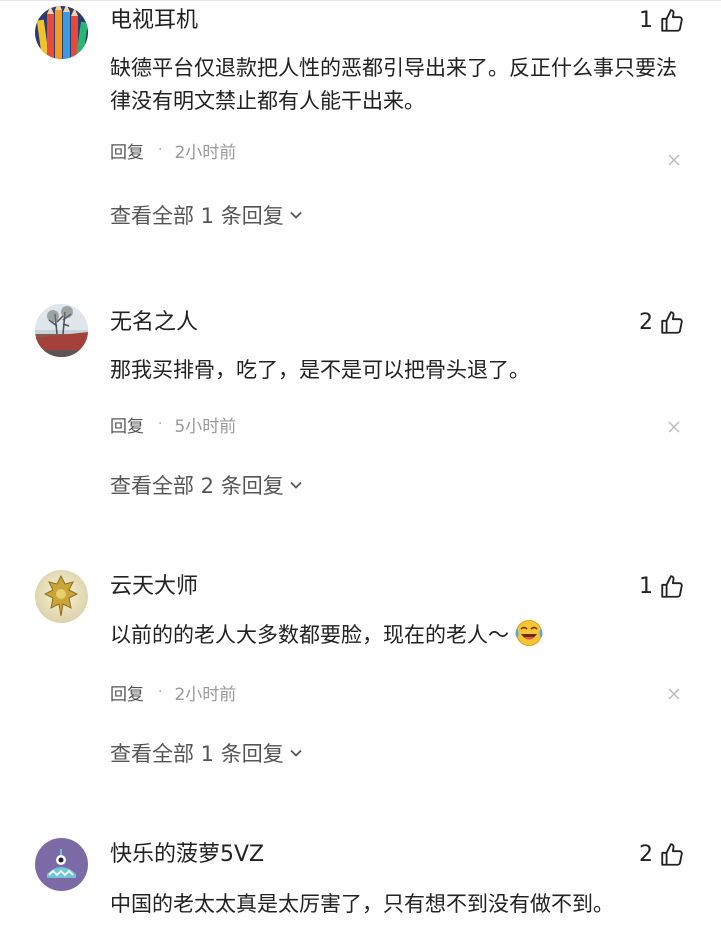  I want to click on username: 无名之人, so click(154, 323).